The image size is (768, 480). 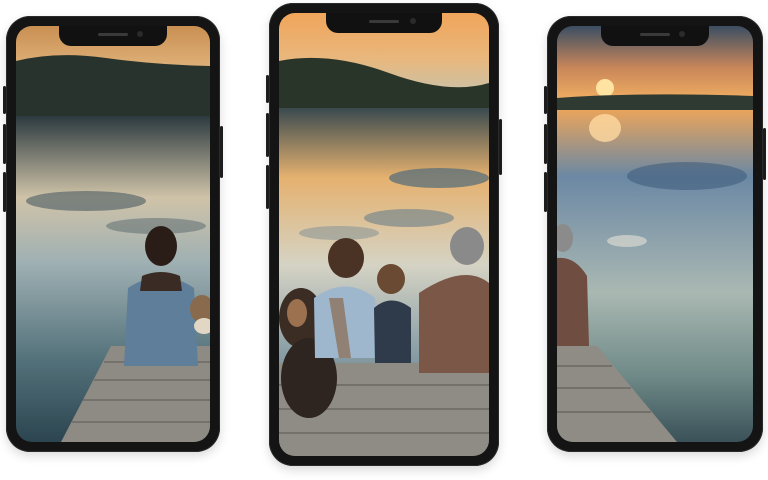 What do you see at coordinates (113, 36) in the screenshot?
I see `phone-left-notch` at bounding box center [113, 36].